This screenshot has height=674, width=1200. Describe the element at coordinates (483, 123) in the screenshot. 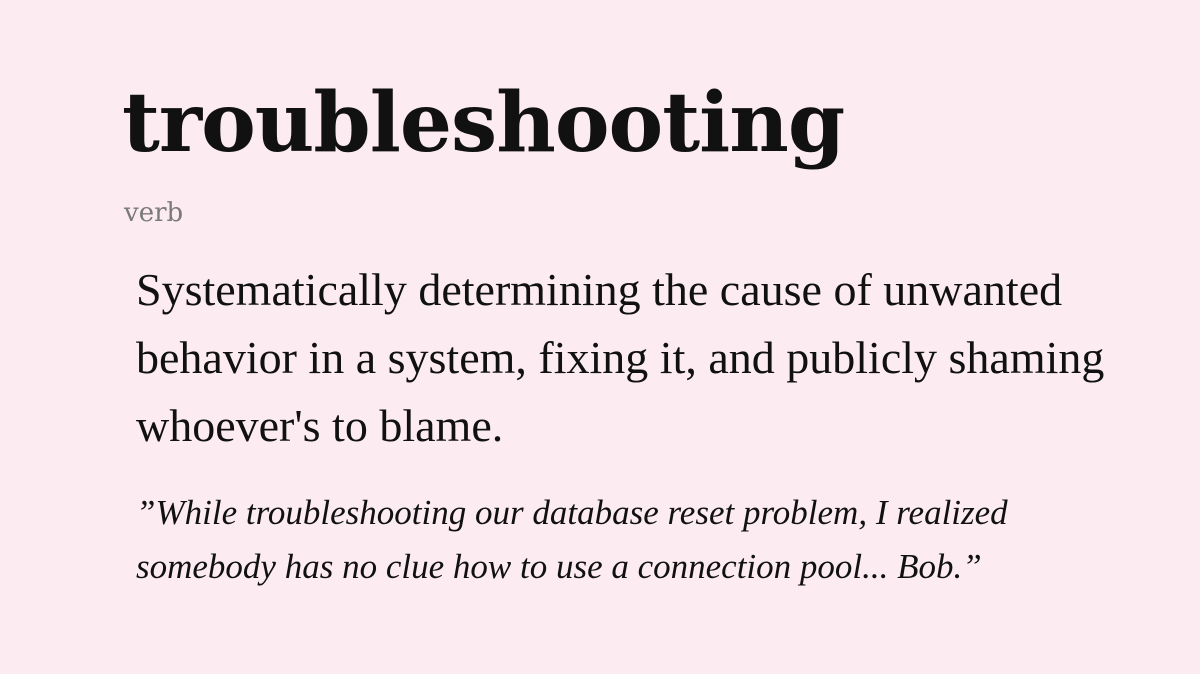

I see `entry-word: troubleshooting` at that location.